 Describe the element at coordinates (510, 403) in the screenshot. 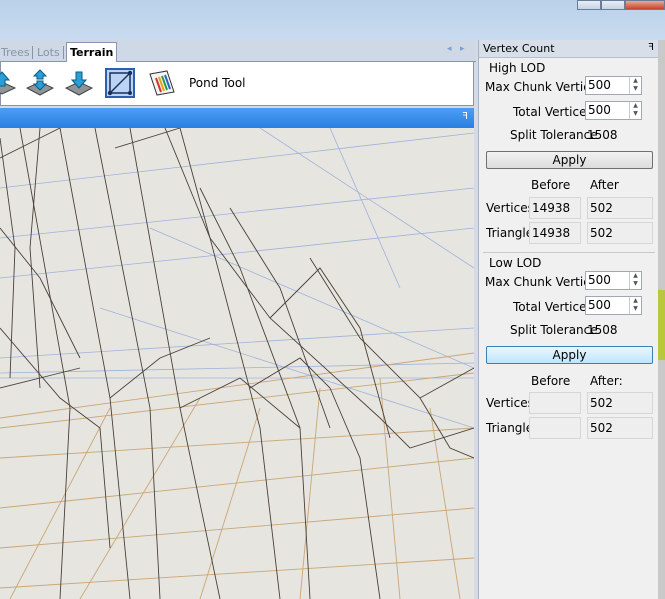

I see `low-vertices-label: Vertices` at that location.